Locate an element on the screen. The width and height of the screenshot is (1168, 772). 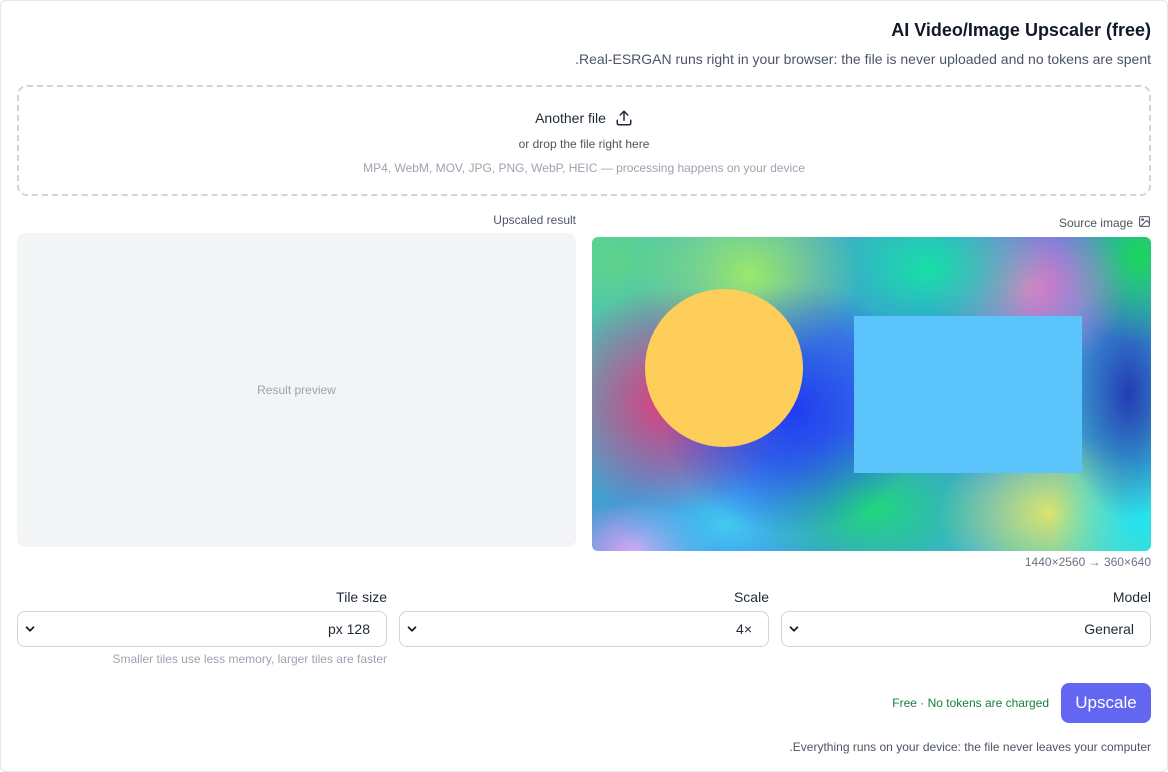
tile-size-label: Tile size is located at coordinates (361, 597).